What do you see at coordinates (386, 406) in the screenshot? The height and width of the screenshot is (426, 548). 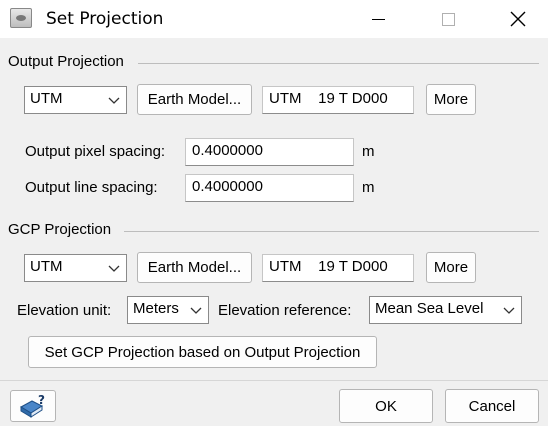 I see `ok-button: OK` at bounding box center [386, 406].